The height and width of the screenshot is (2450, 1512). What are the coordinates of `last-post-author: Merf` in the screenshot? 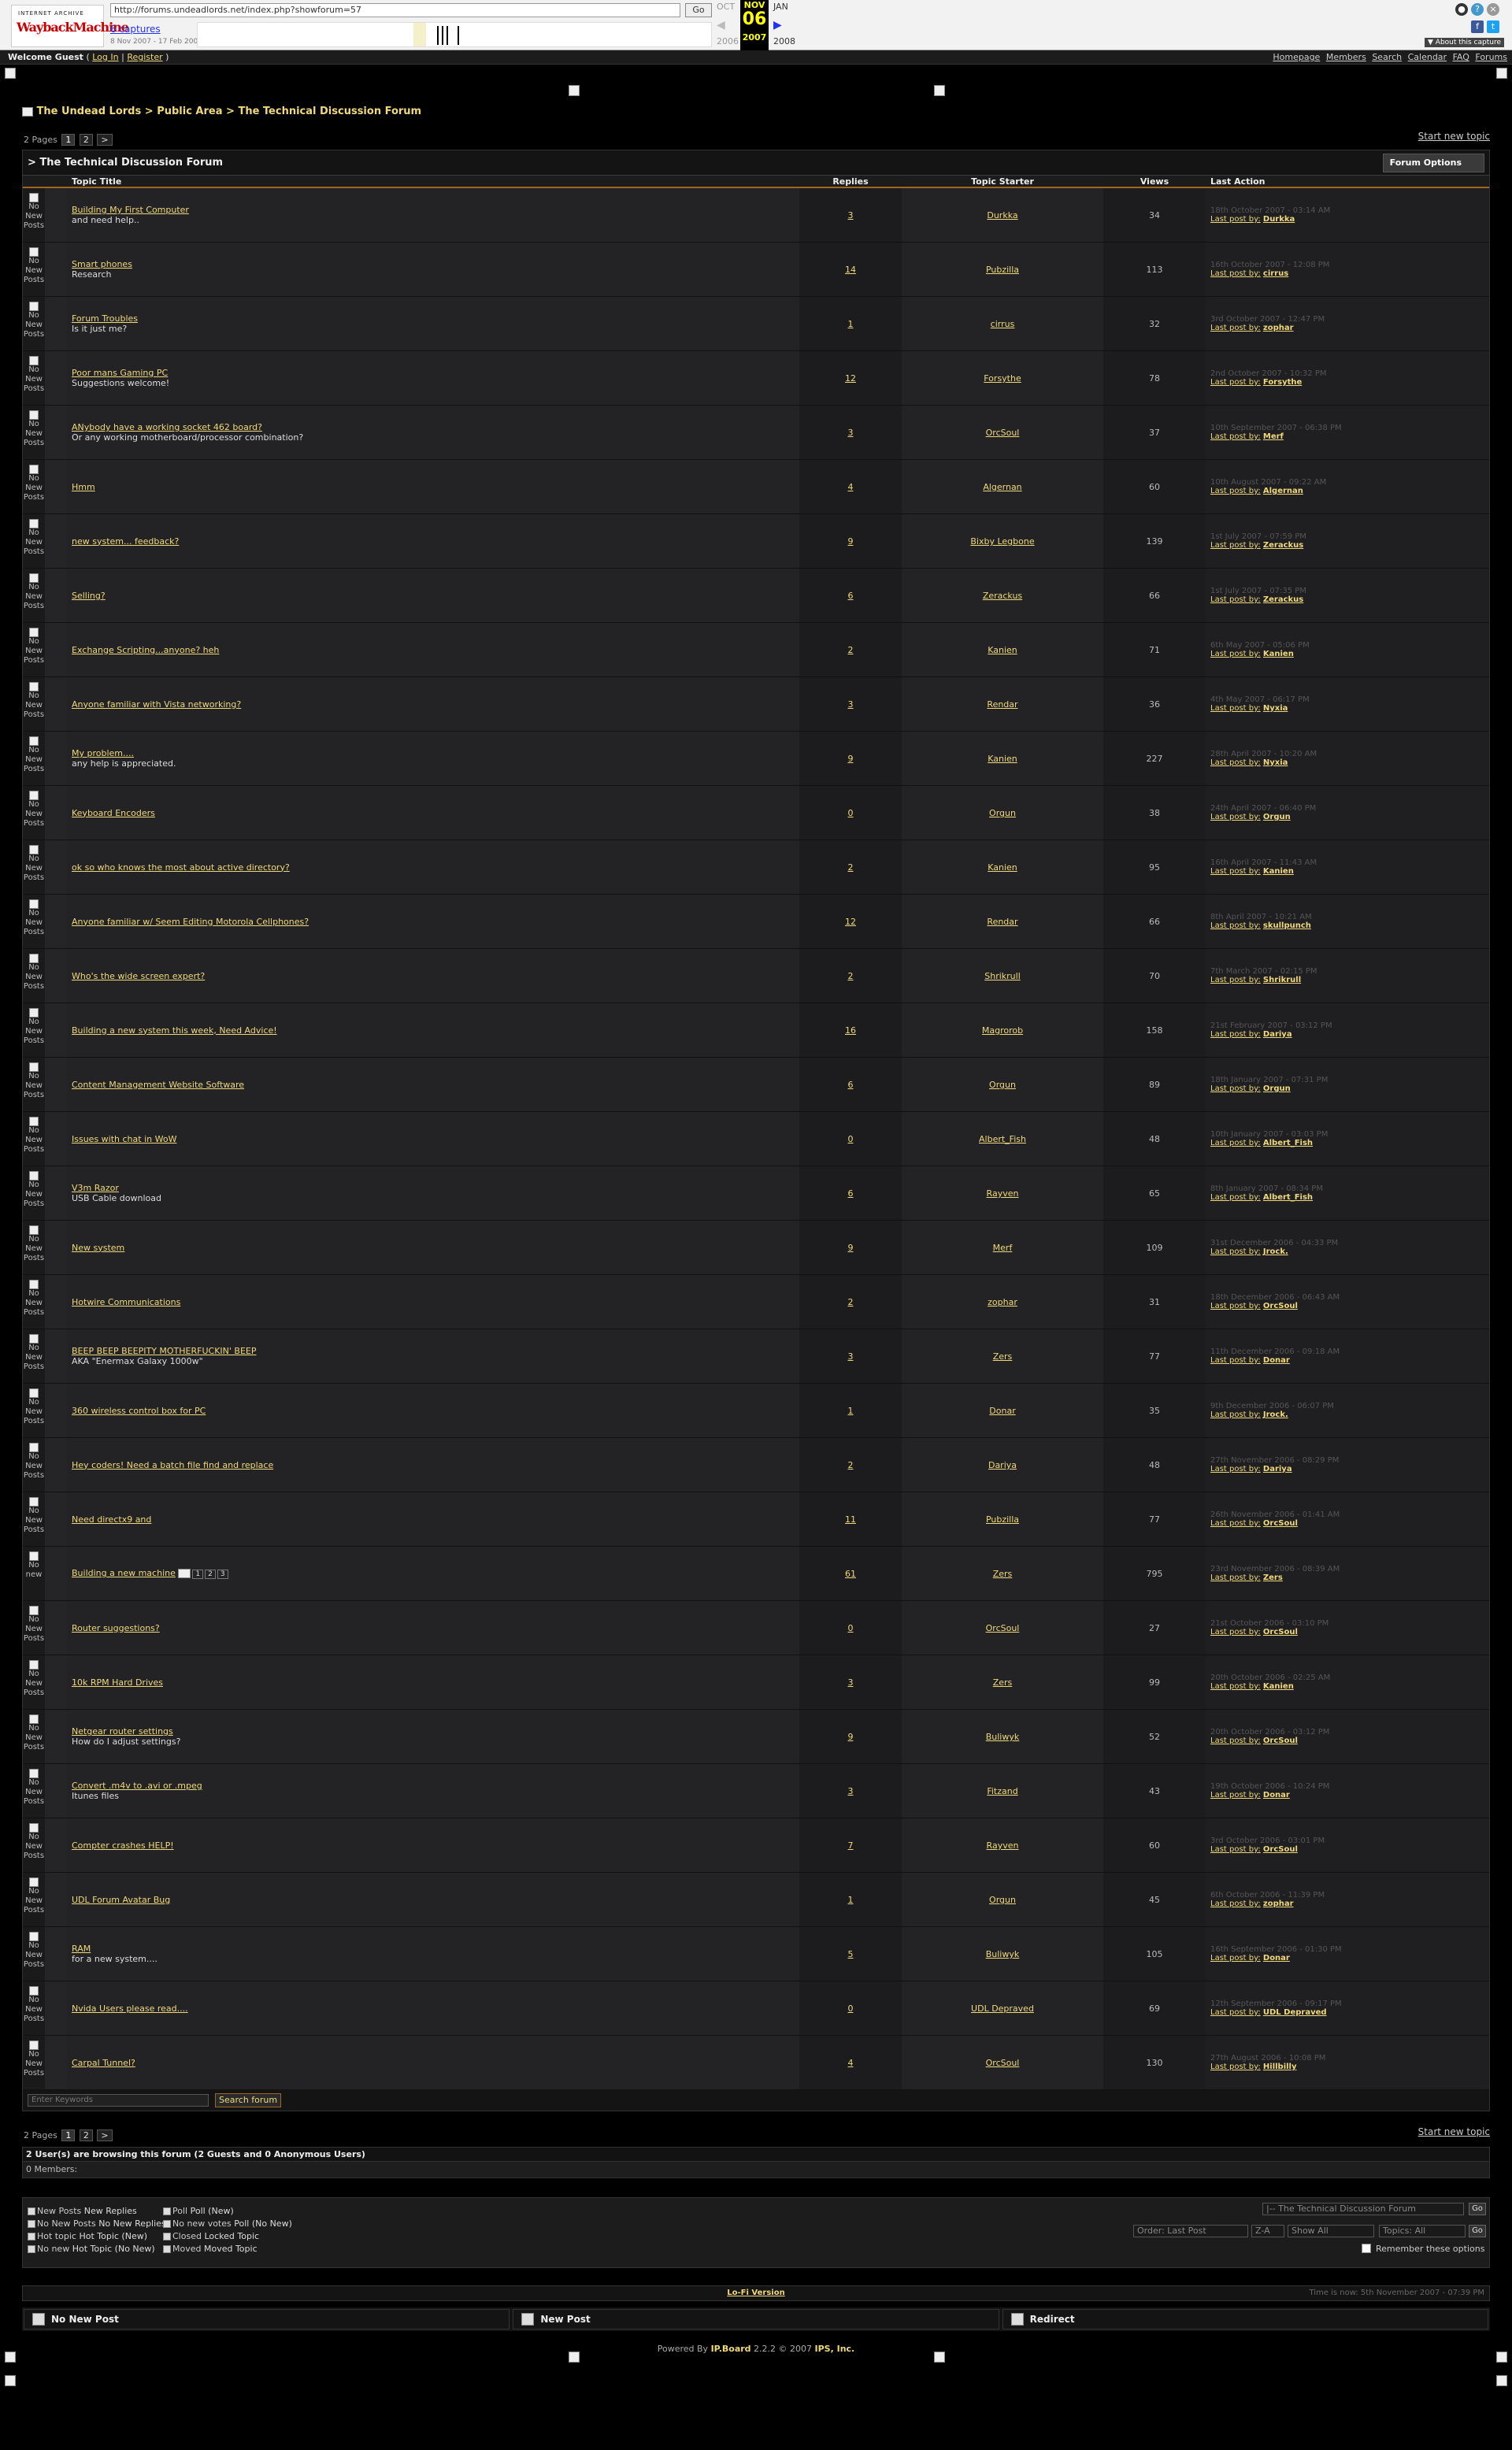 It's located at (1273, 436).